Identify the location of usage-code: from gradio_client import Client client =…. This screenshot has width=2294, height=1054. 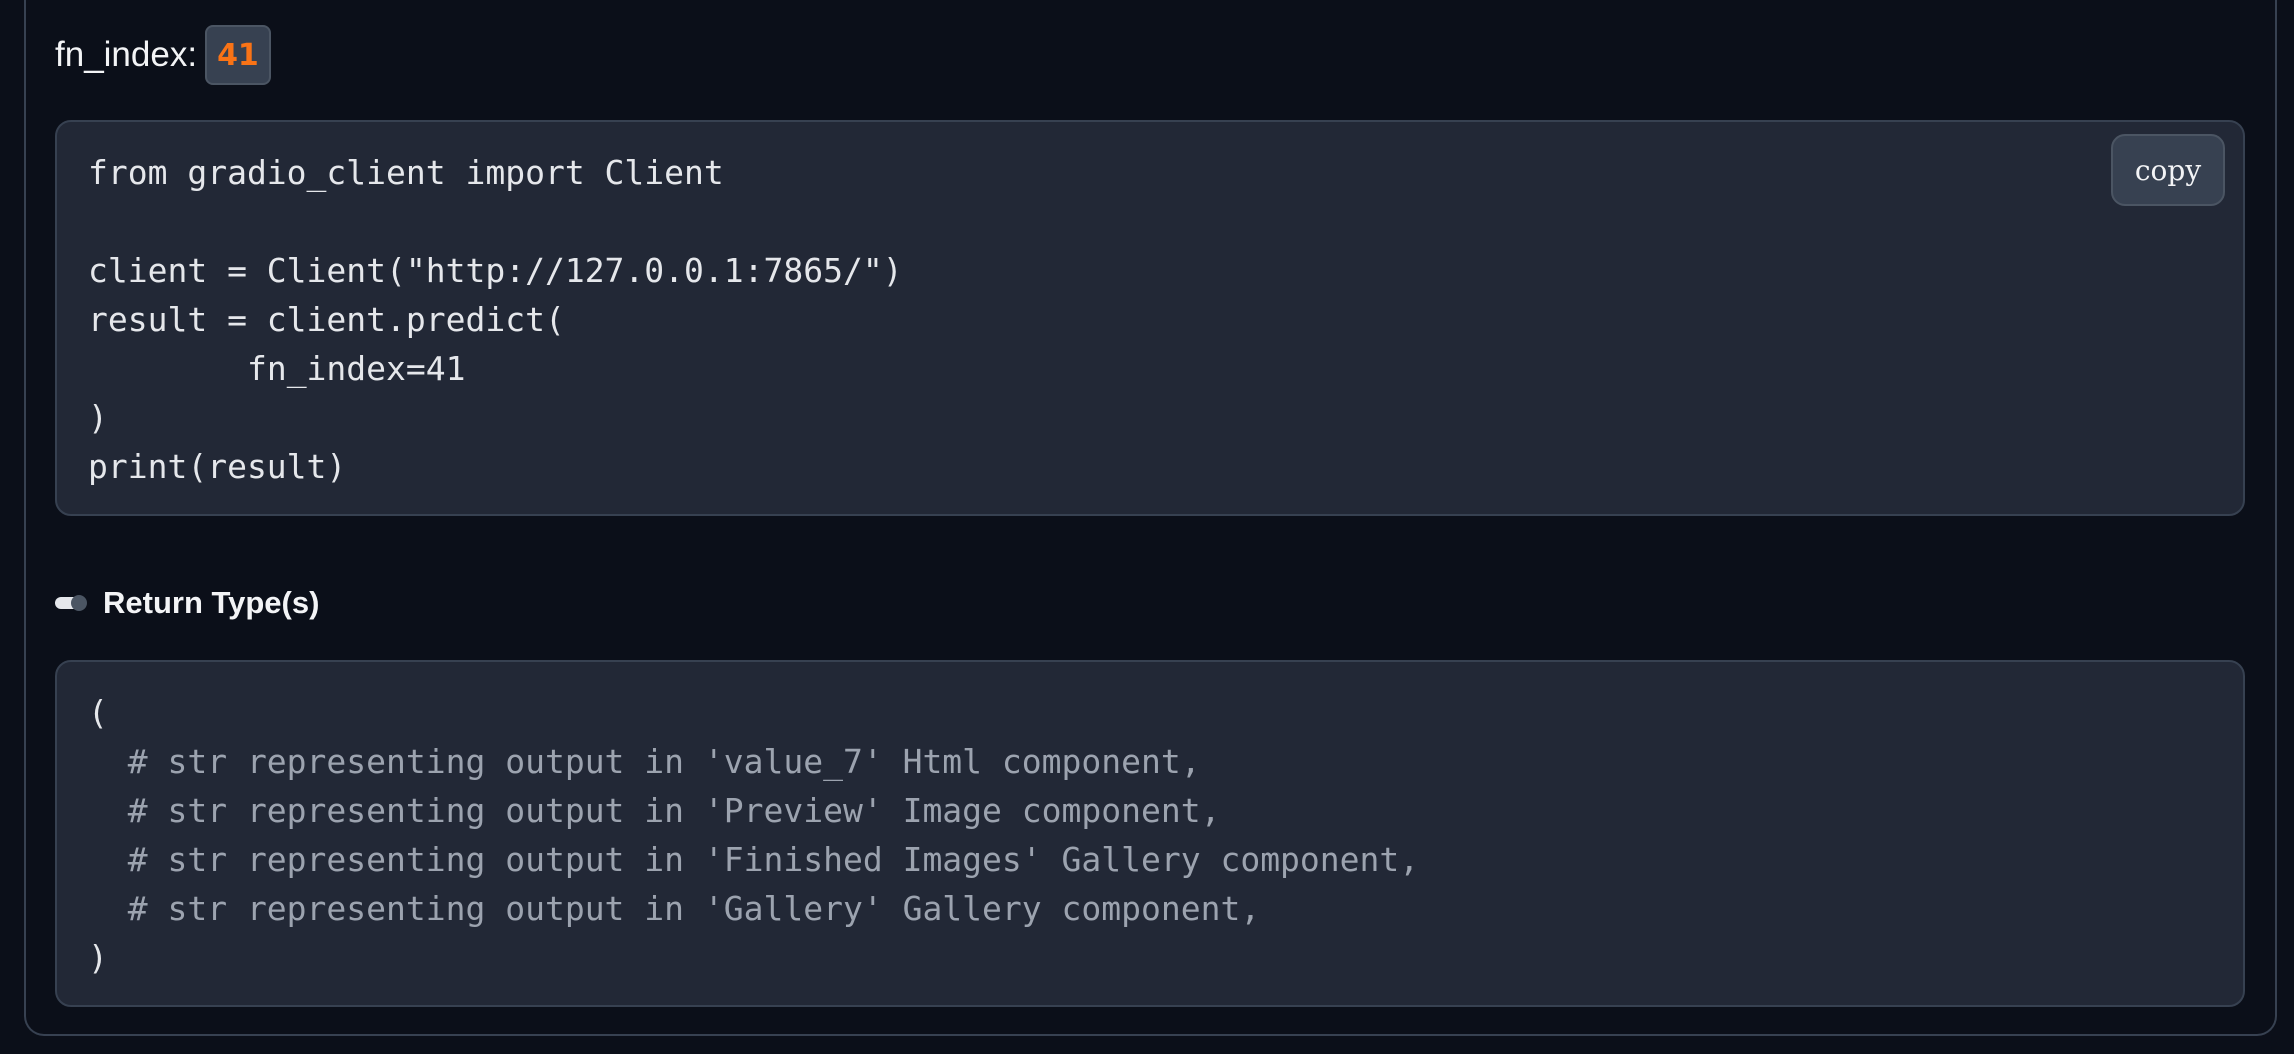
(495, 319).